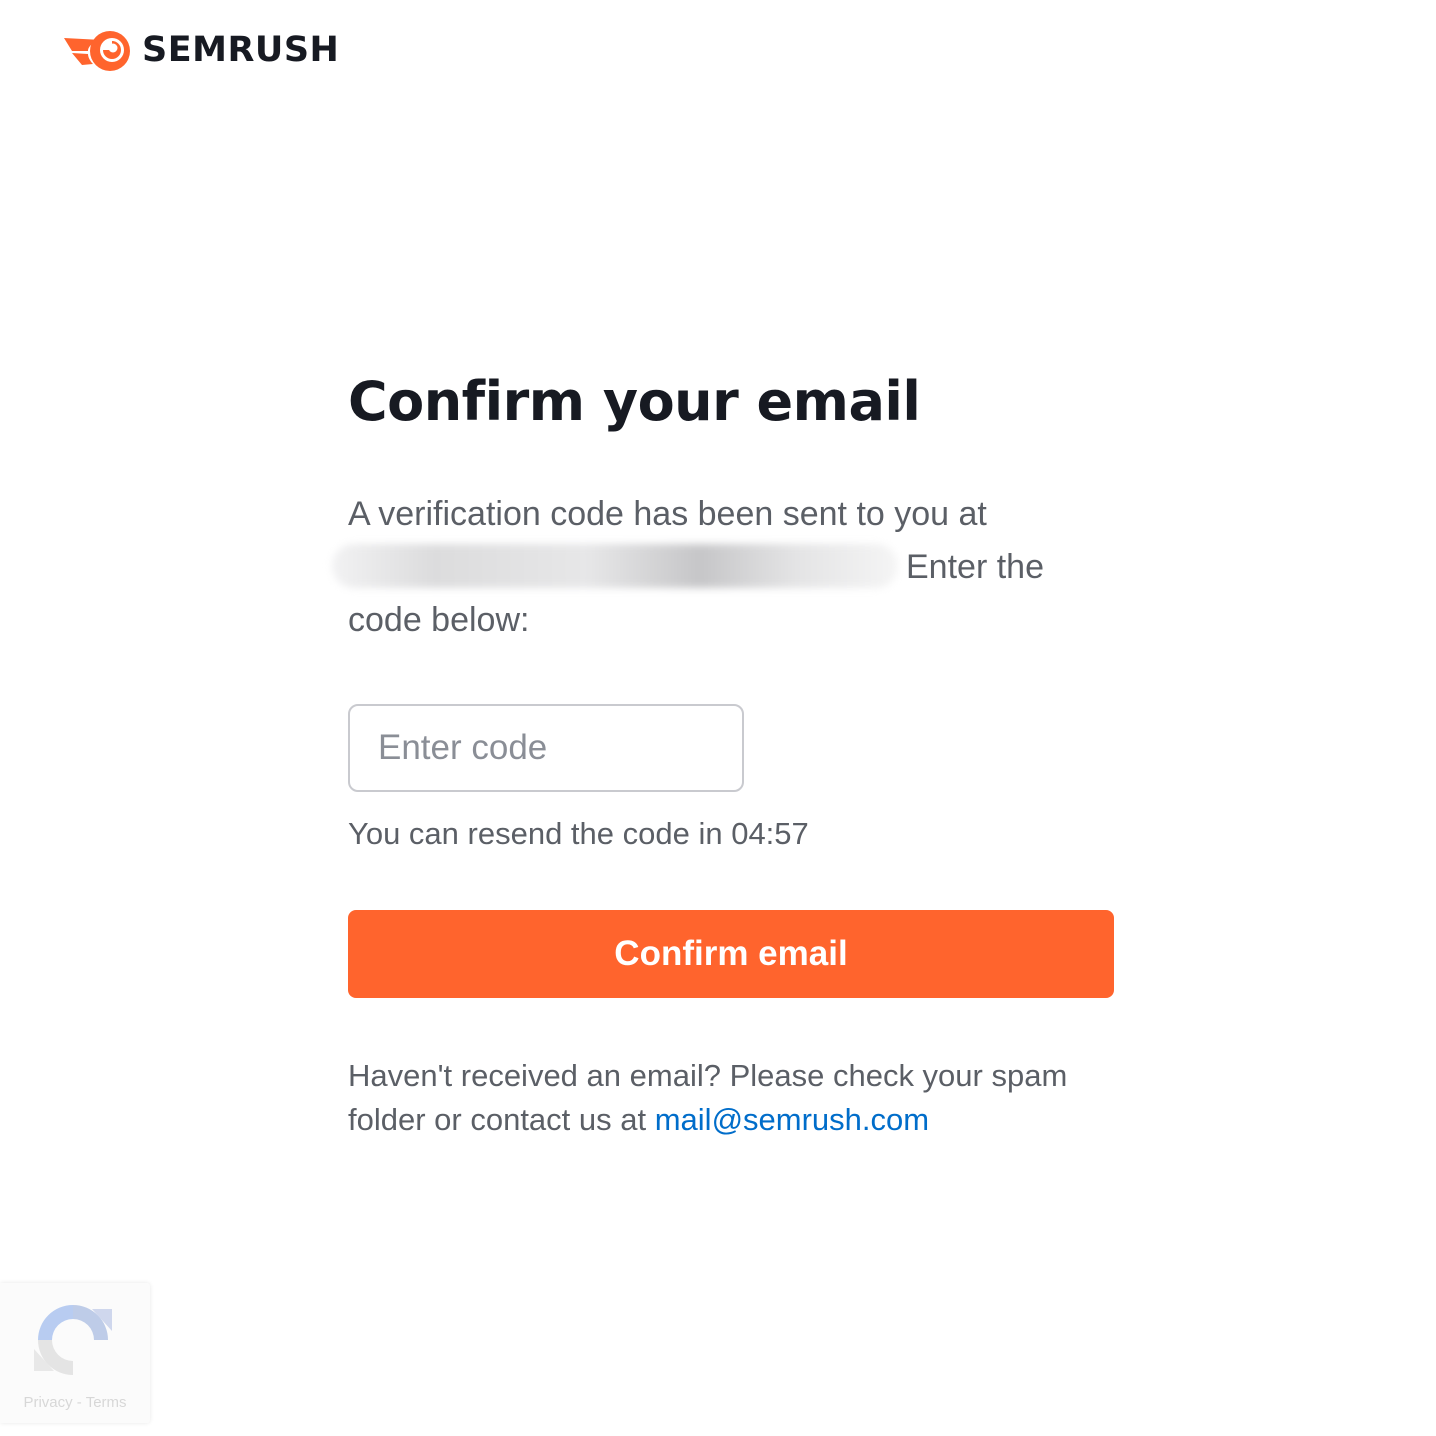  What do you see at coordinates (47, 1402) in the screenshot?
I see `recaptcha-privacy-link: Privacy` at bounding box center [47, 1402].